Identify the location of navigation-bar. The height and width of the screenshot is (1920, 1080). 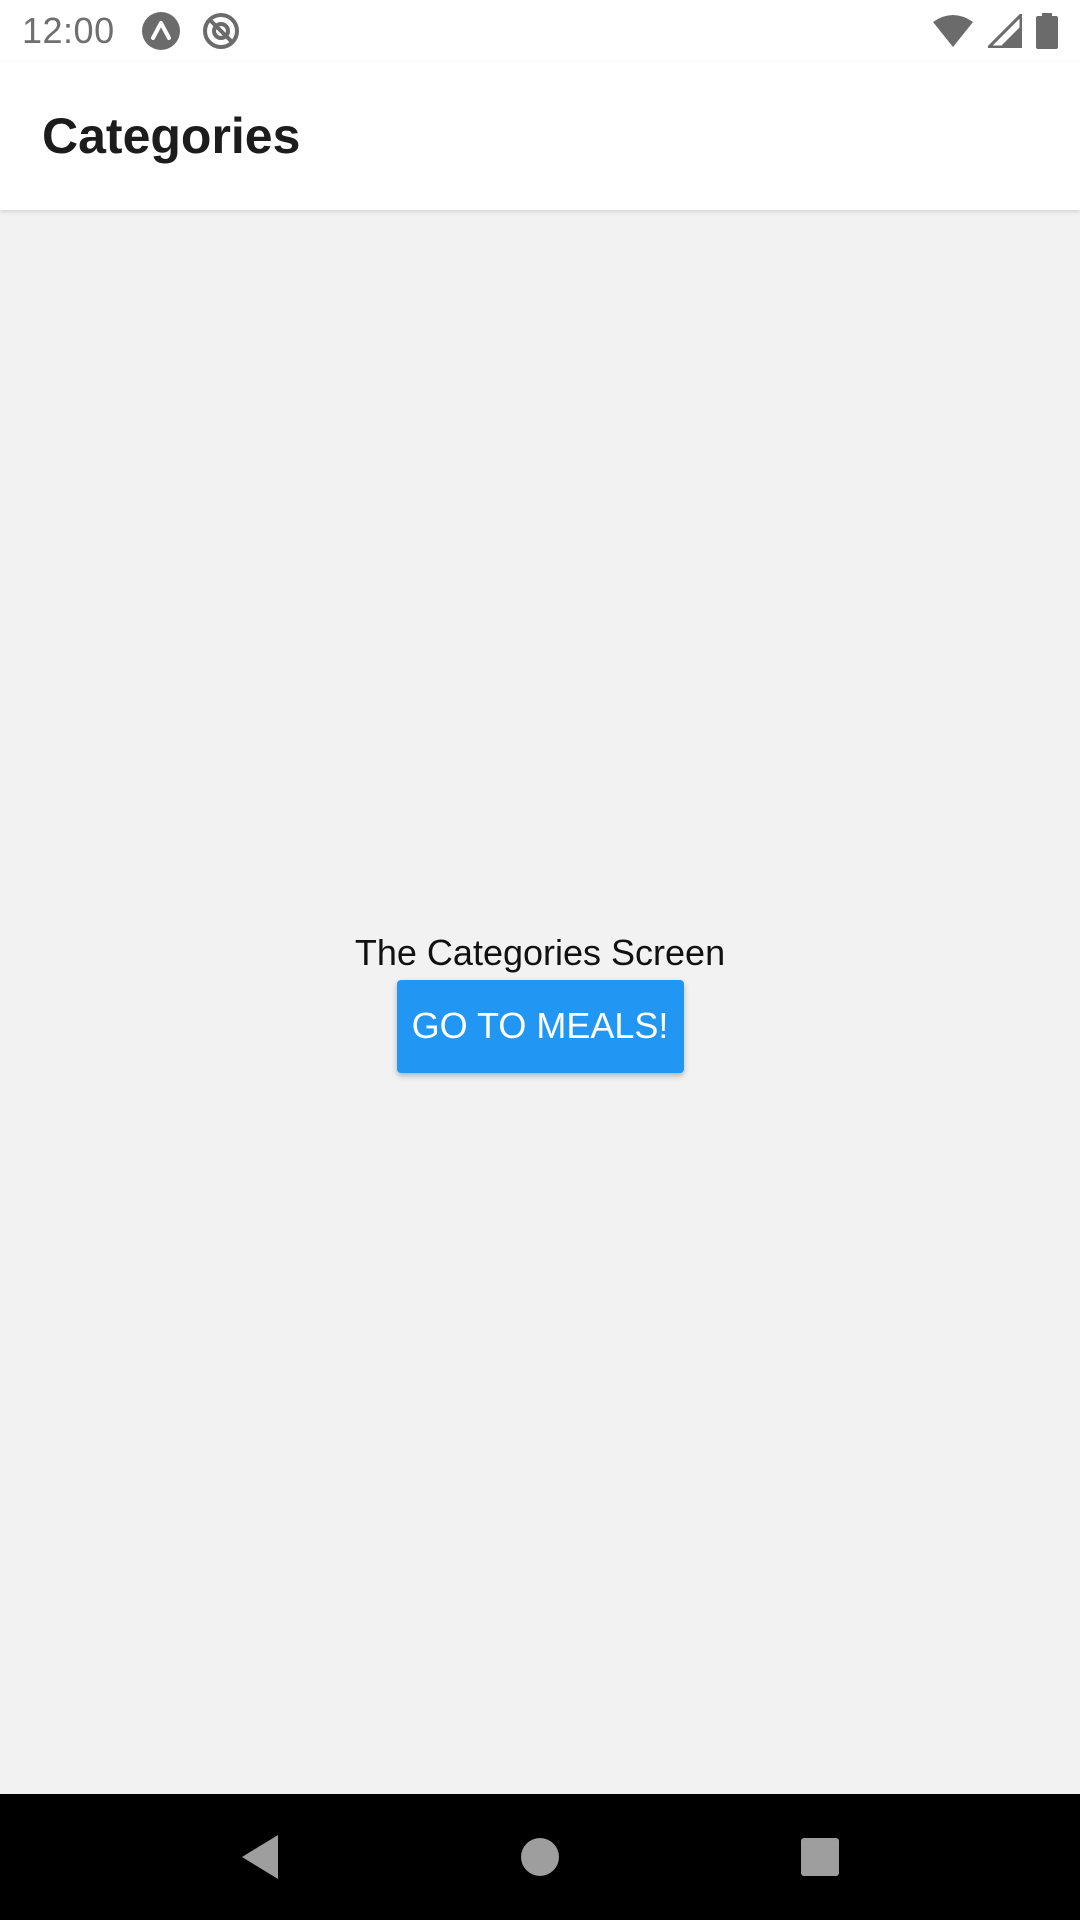
(540, 1857).